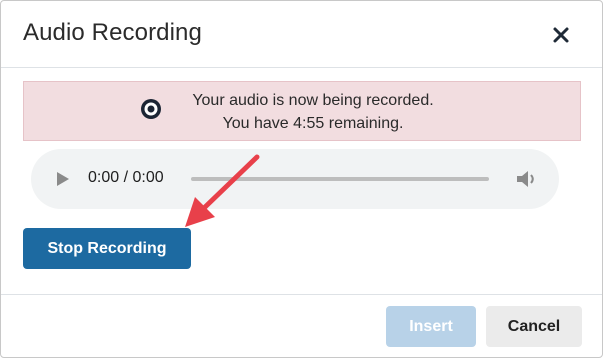 The image size is (603, 358). Describe the element at coordinates (313, 100) in the screenshot. I see `alert-message: Your audio is now being recorded.` at that location.